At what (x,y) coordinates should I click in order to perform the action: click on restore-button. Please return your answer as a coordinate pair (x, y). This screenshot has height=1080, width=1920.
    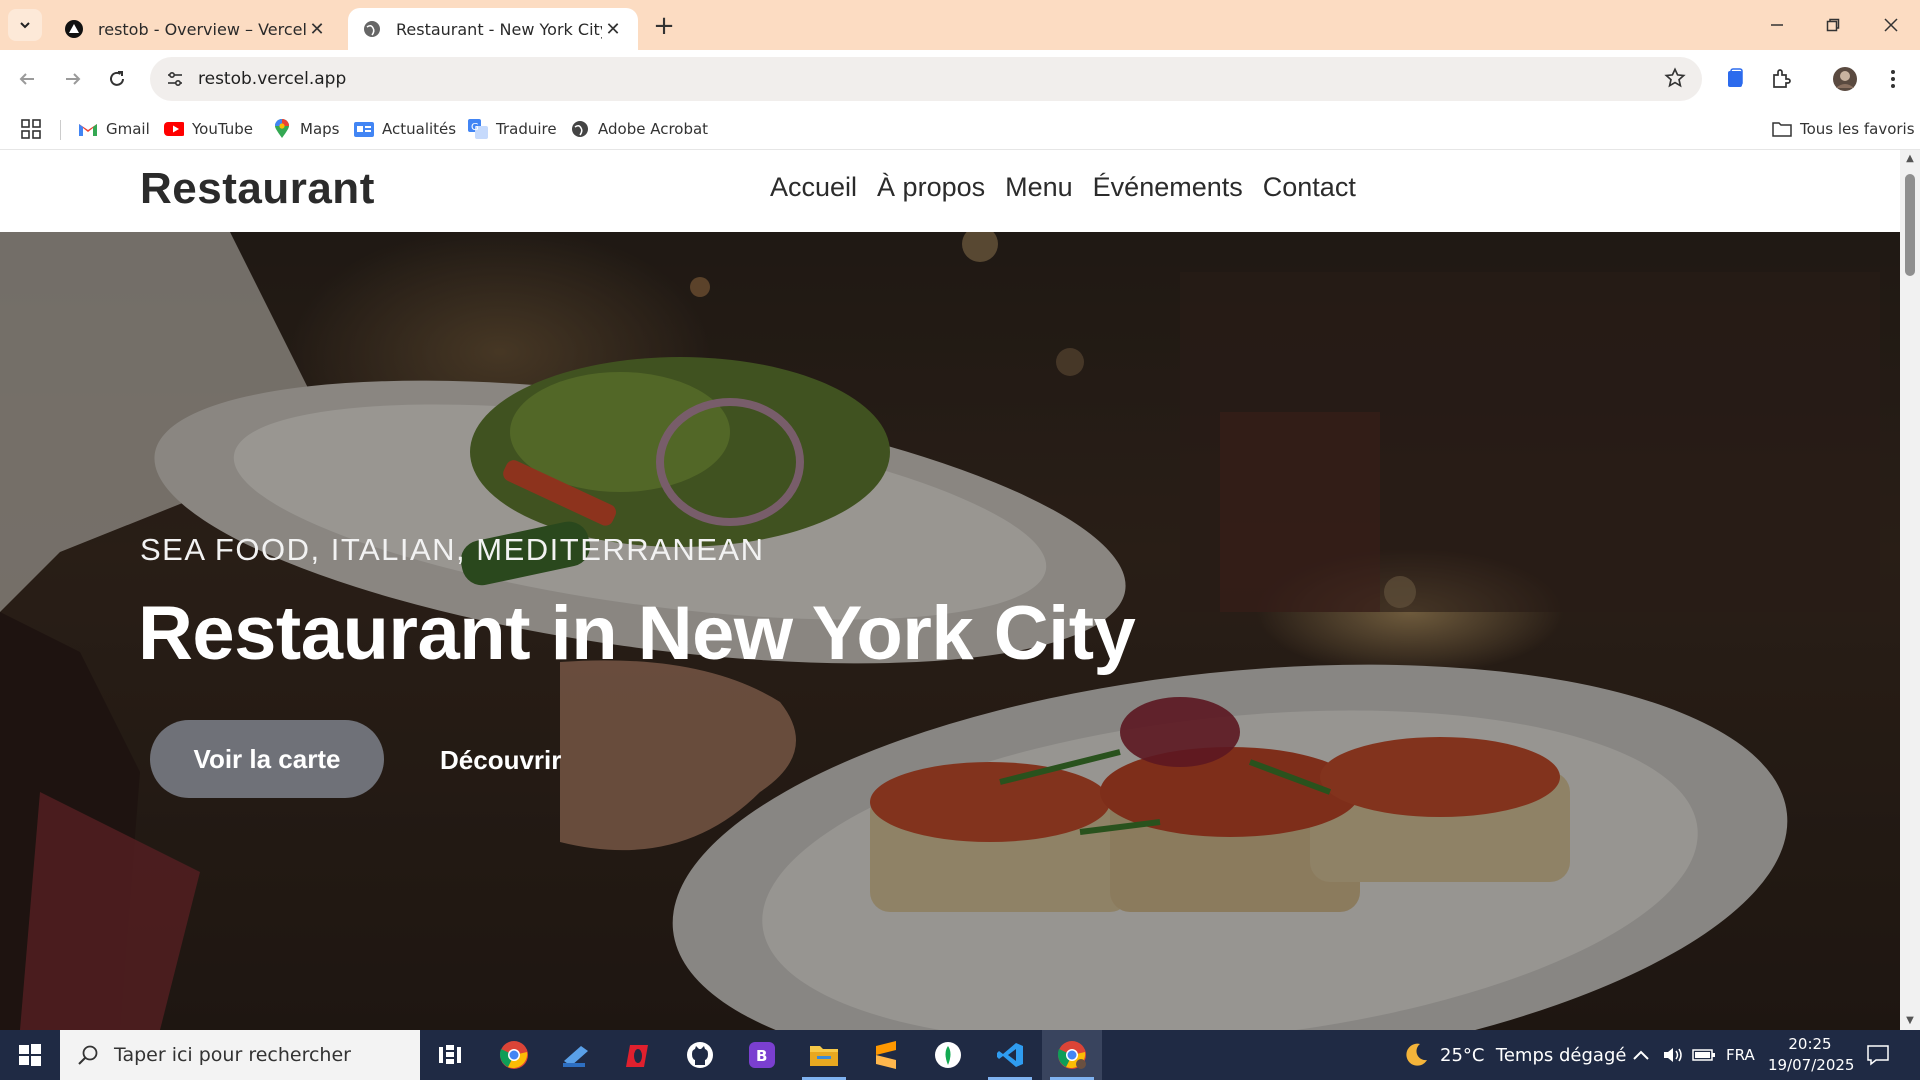
    Looking at the image, I should click on (1833, 25).